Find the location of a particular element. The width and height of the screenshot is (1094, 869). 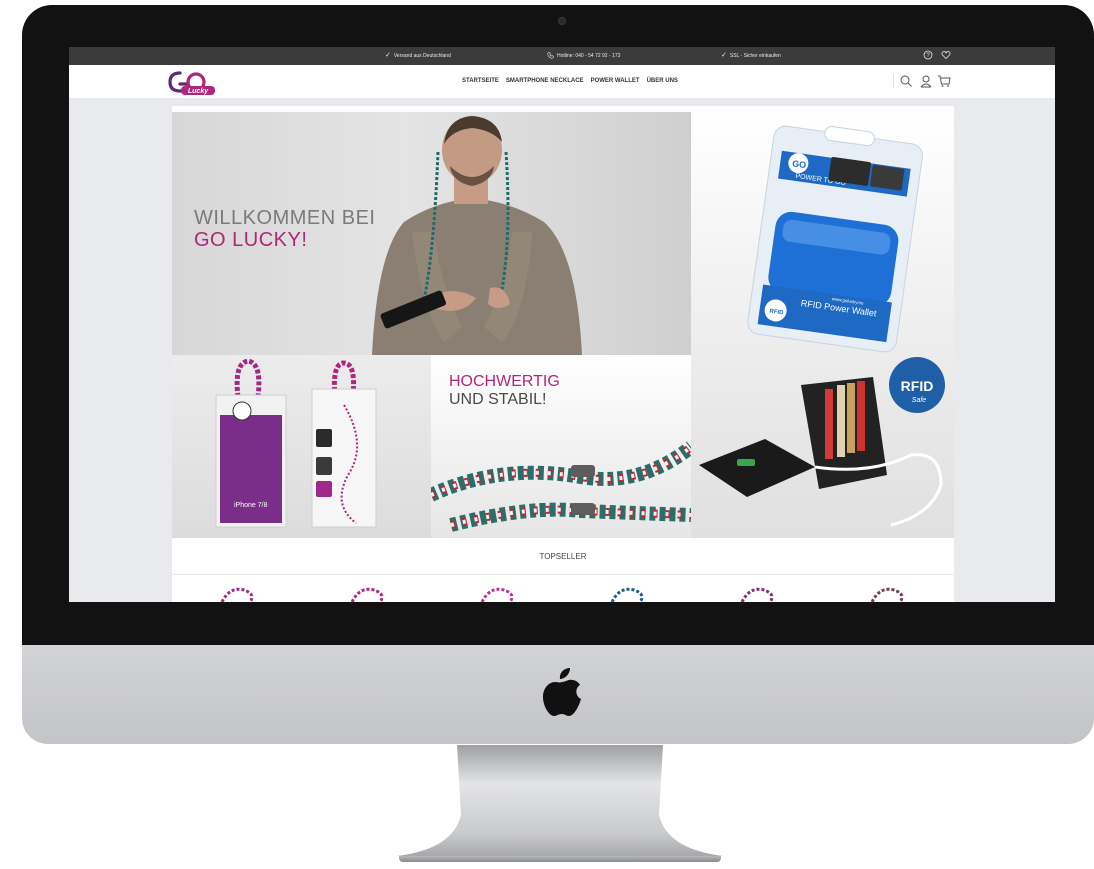

nav-item-startseite: STARTSEITE is located at coordinates (480, 81).